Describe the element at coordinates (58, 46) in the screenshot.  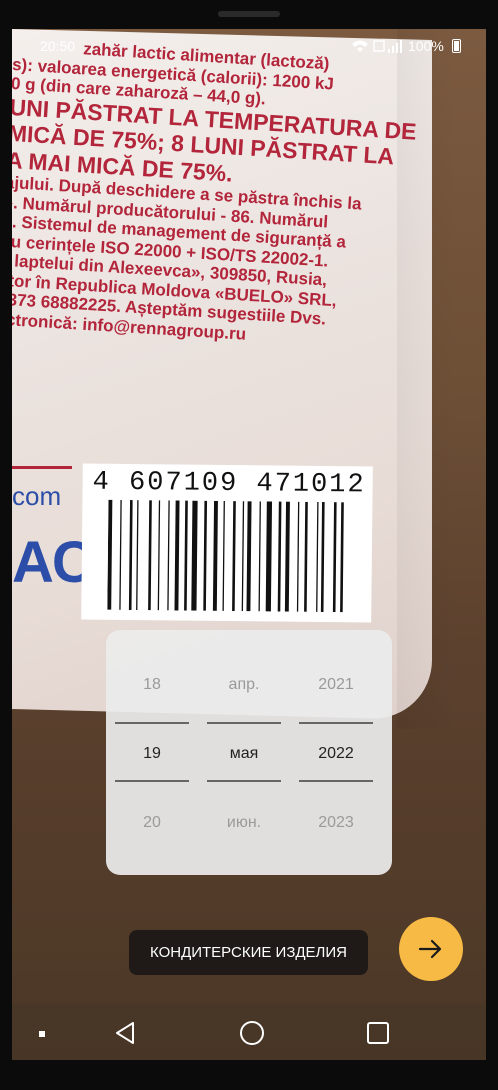
I see `status-time: 20:50` at that location.